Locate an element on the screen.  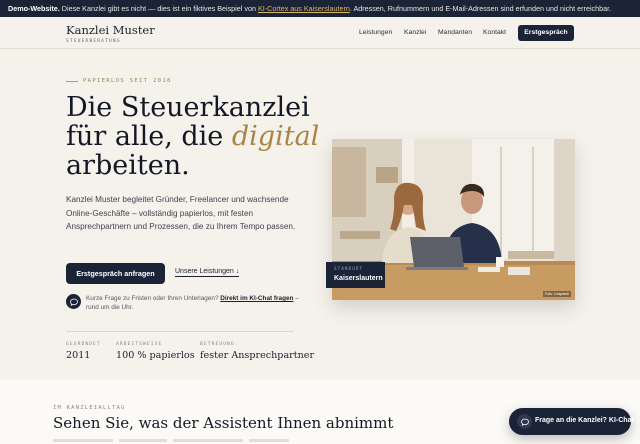
stat-value-founded: 2011 is located at coordinates (78, 355).